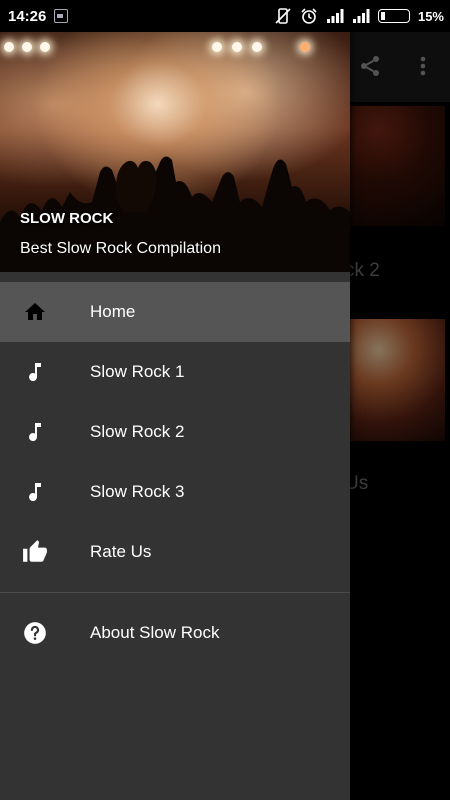 The image size is (450, 800). I want to click on menu-item-about: About Slow Rock, so click(175, 633).